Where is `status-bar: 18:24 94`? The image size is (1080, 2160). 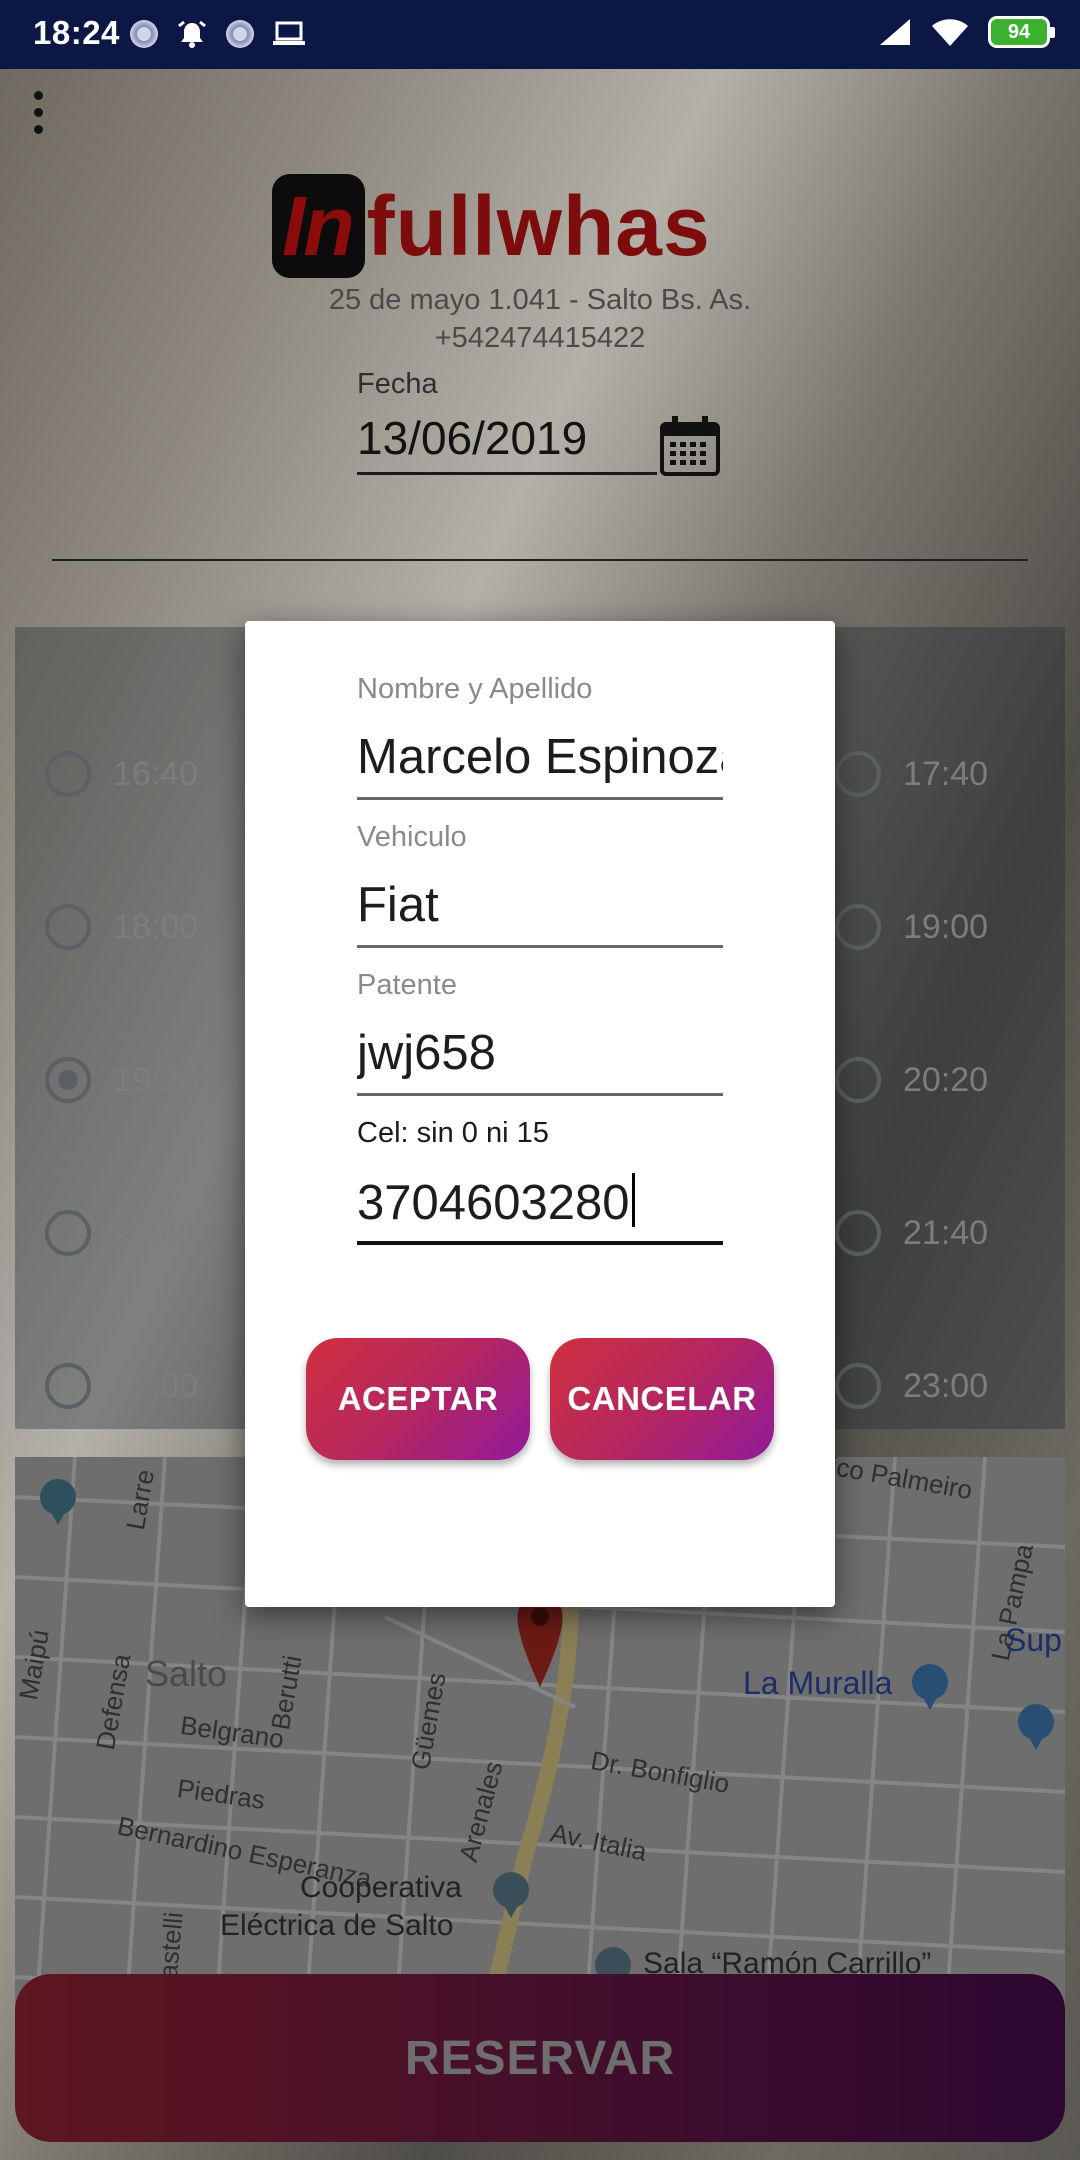 status-bar: 18:24 94 is located at coordinates (540, 34).